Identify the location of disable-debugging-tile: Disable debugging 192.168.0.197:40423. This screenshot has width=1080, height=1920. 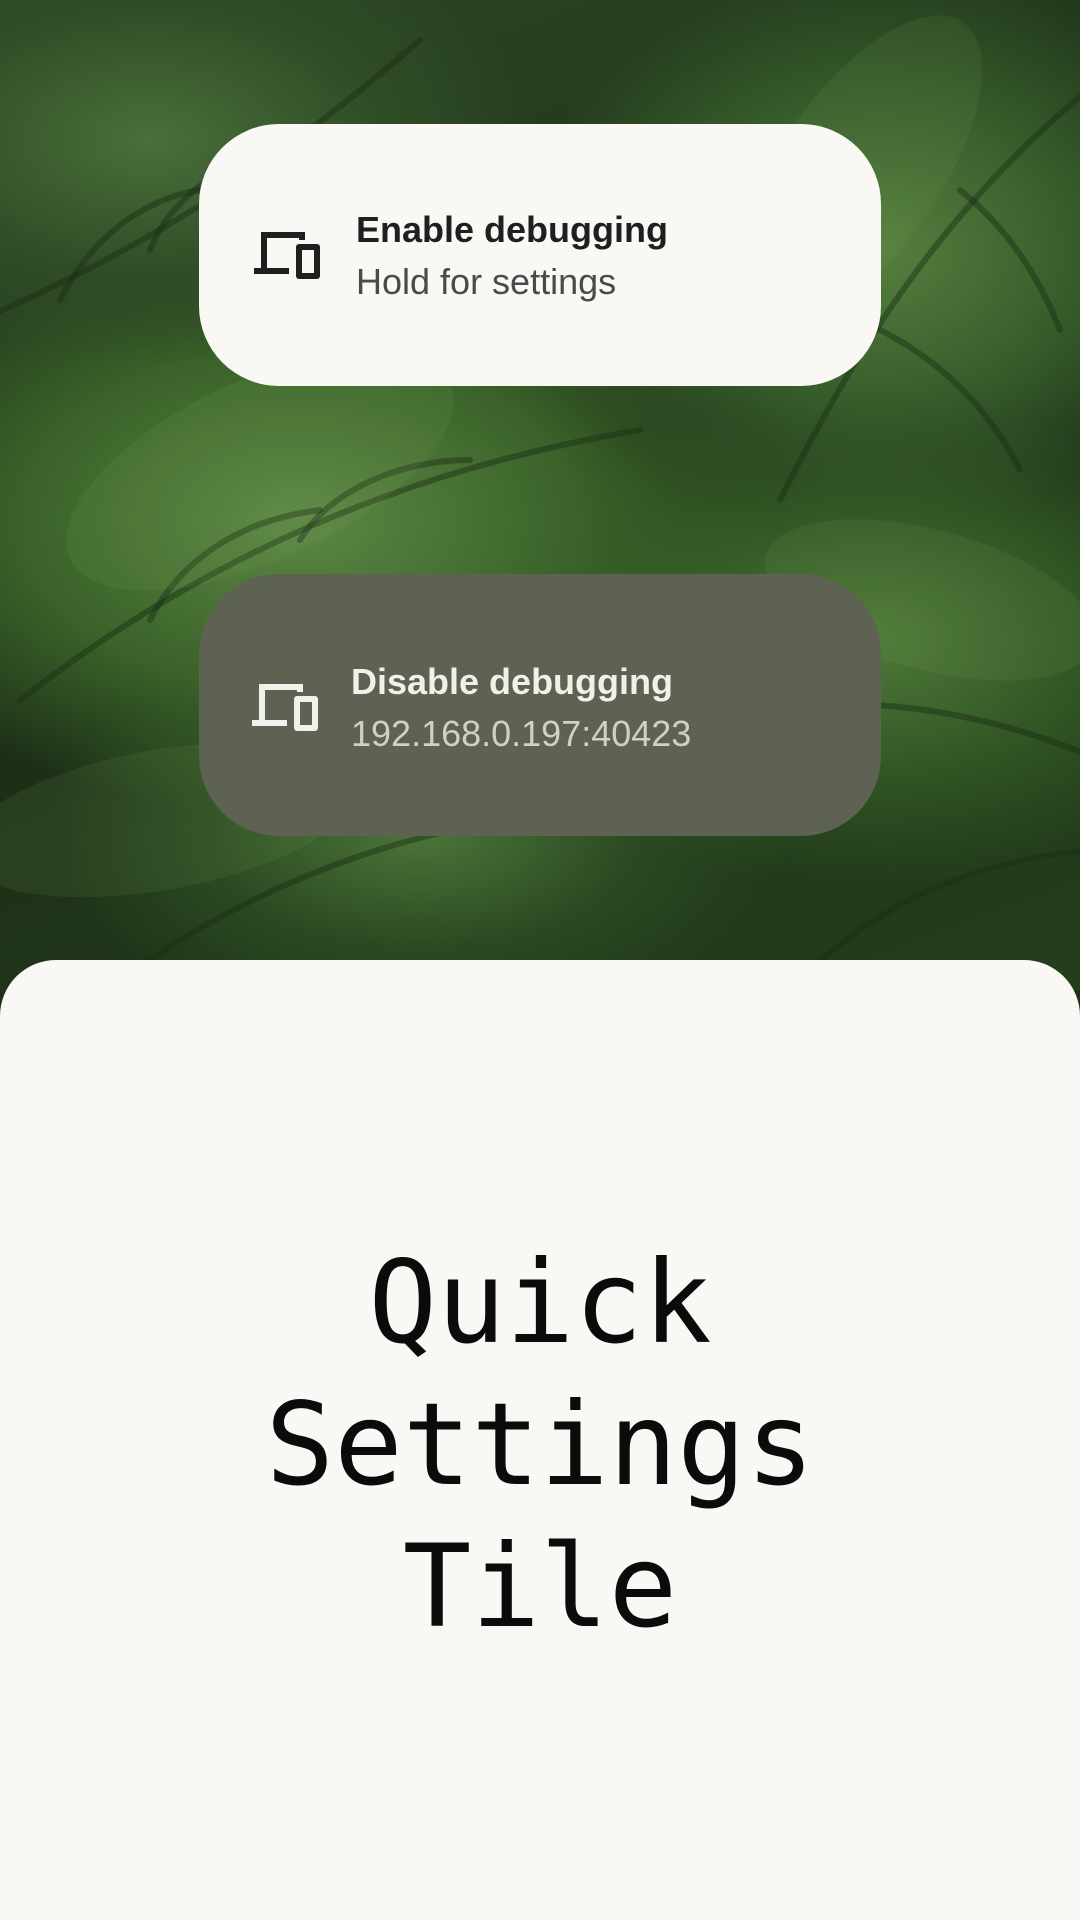
(540, 705).